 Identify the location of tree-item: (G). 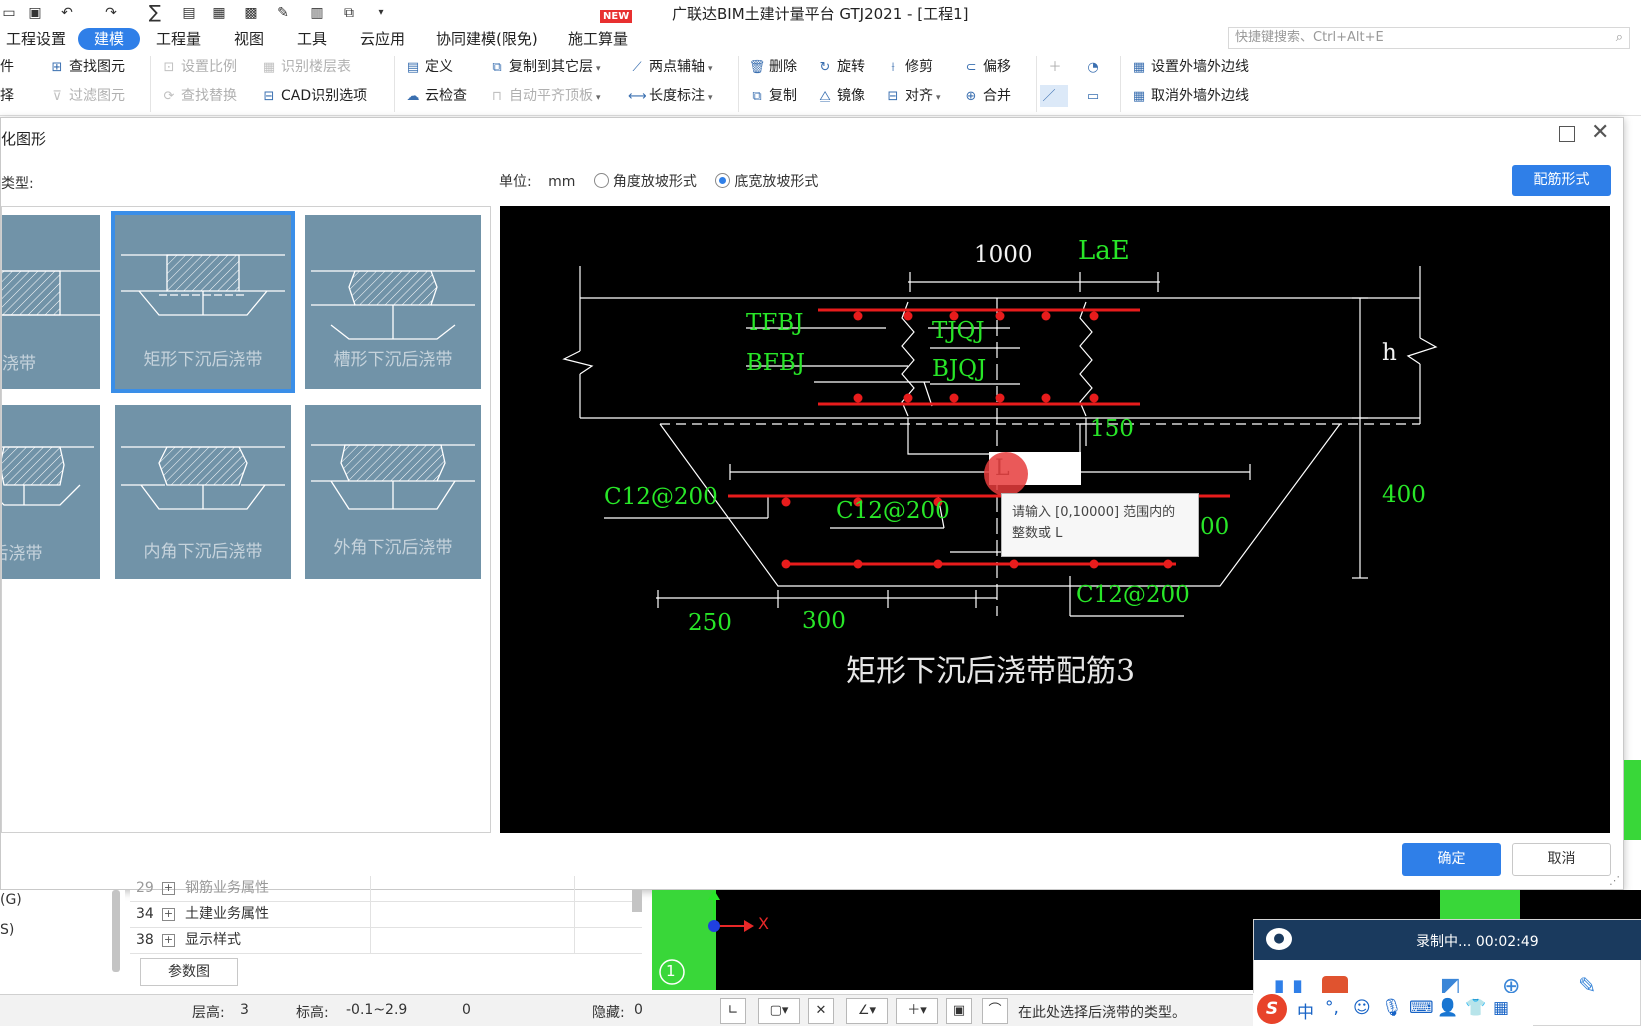
(11, 900).